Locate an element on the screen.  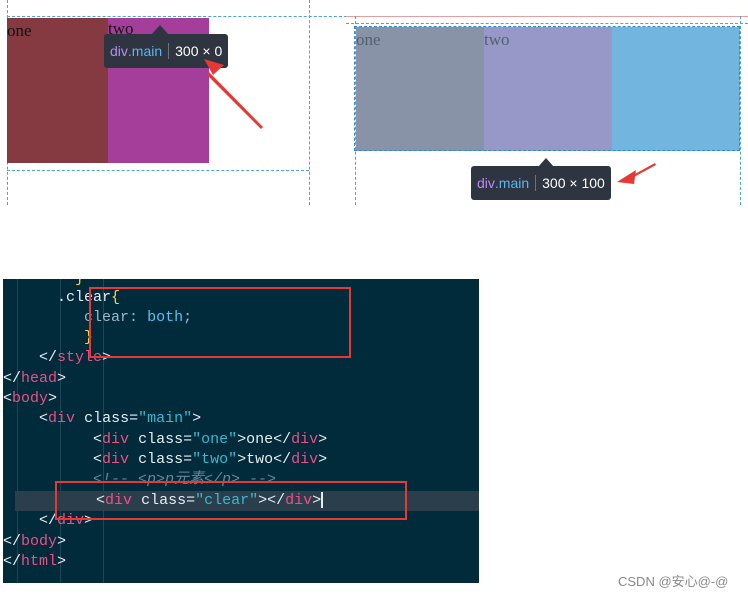
clear-rule-highlight is located at coordinates (220, 322).